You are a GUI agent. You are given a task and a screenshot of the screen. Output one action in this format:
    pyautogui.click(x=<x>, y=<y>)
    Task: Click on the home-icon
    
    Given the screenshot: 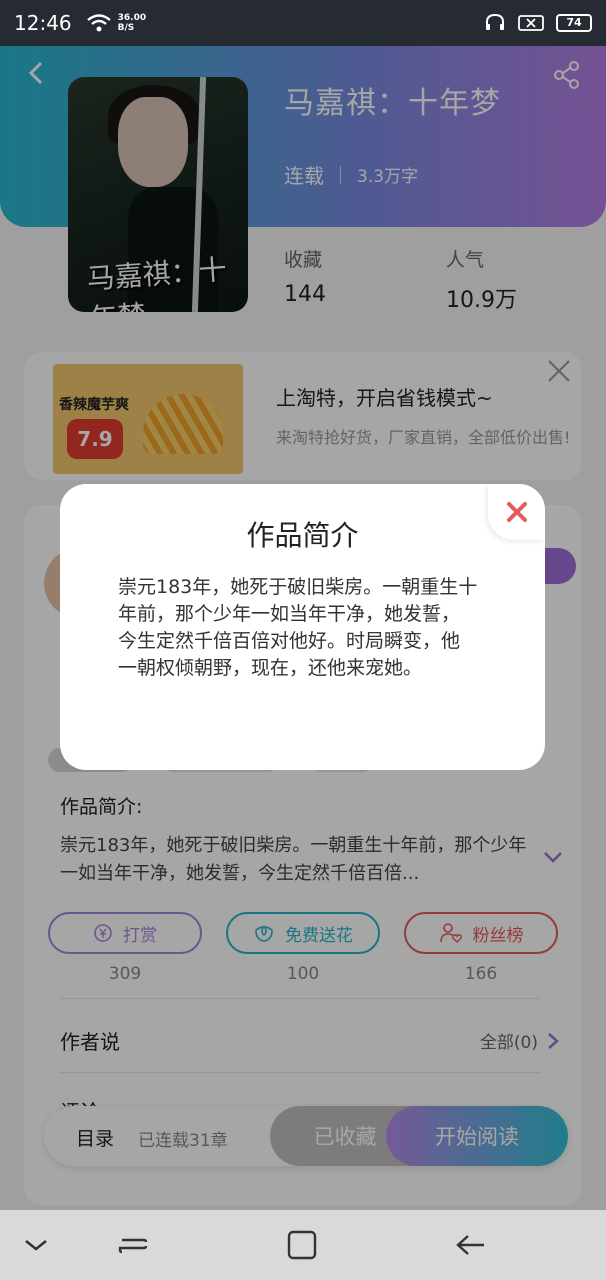 What is the action you would take?
    pyautogui.click(x=302, y=1245)
    